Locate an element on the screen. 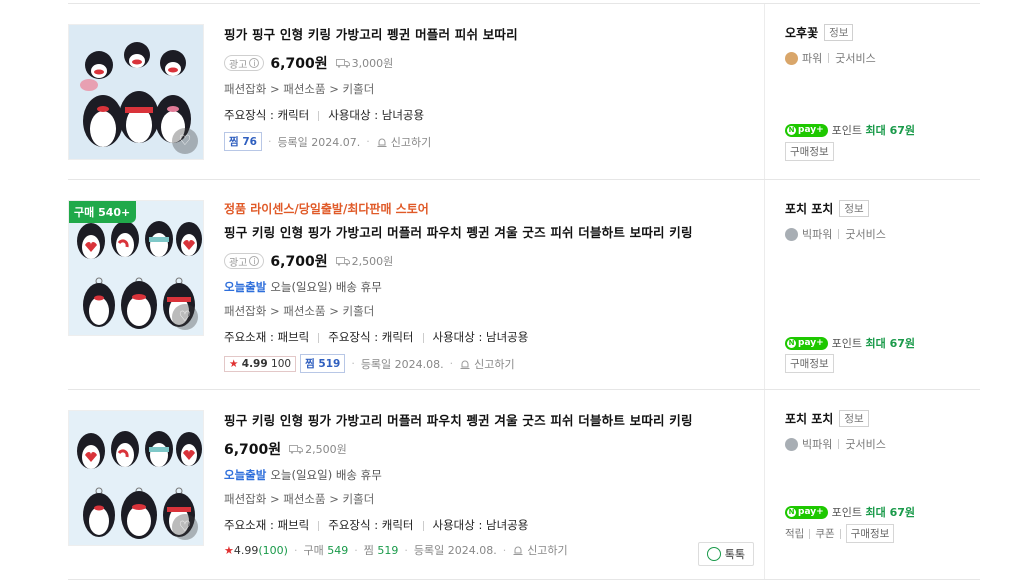  power-grade: 파워 is located at coordinates (812, 58).